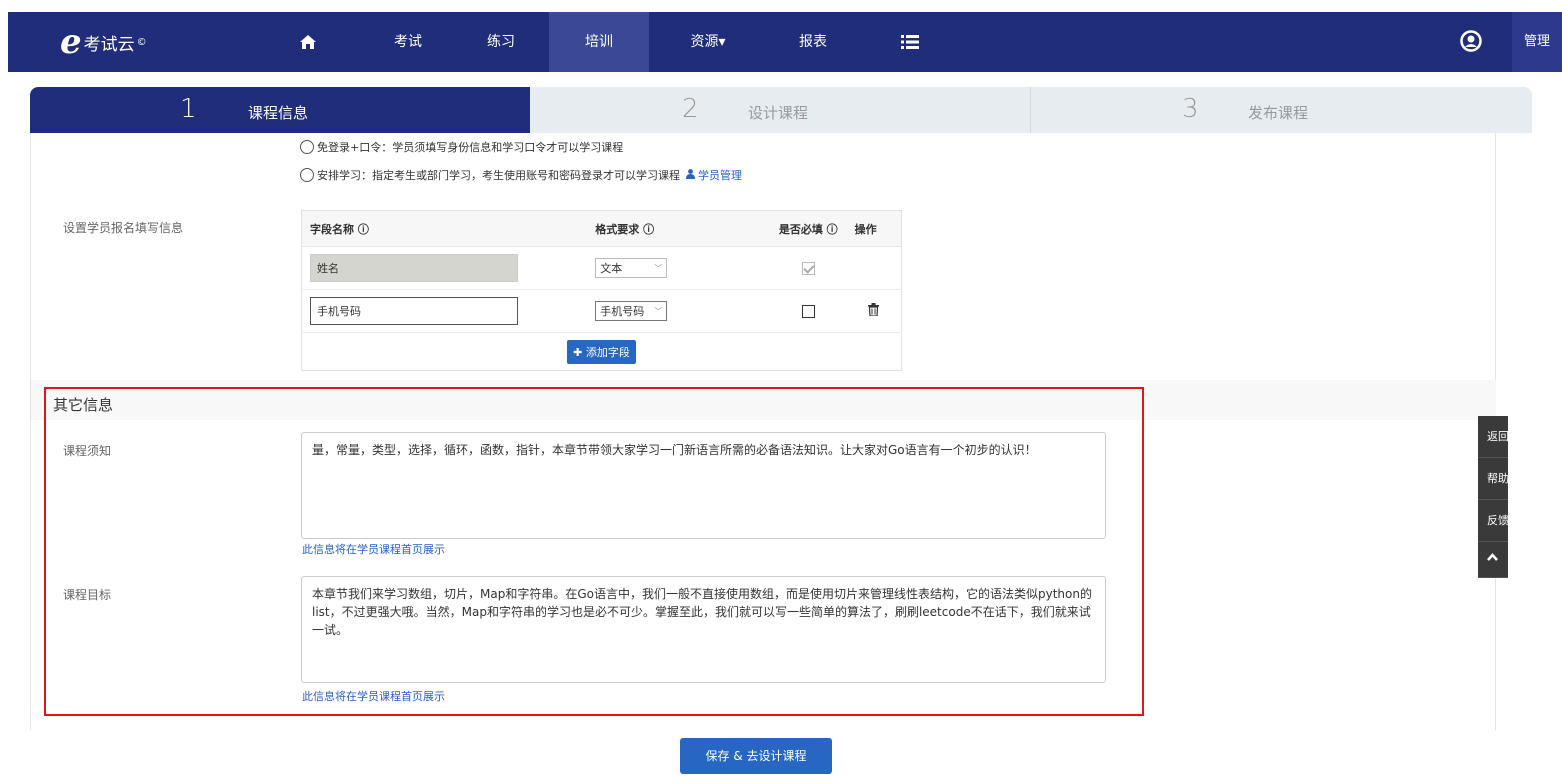 This screenshot has height=784, width=1562. I want to click on step-label: 发布课程, so click(1278, 113).